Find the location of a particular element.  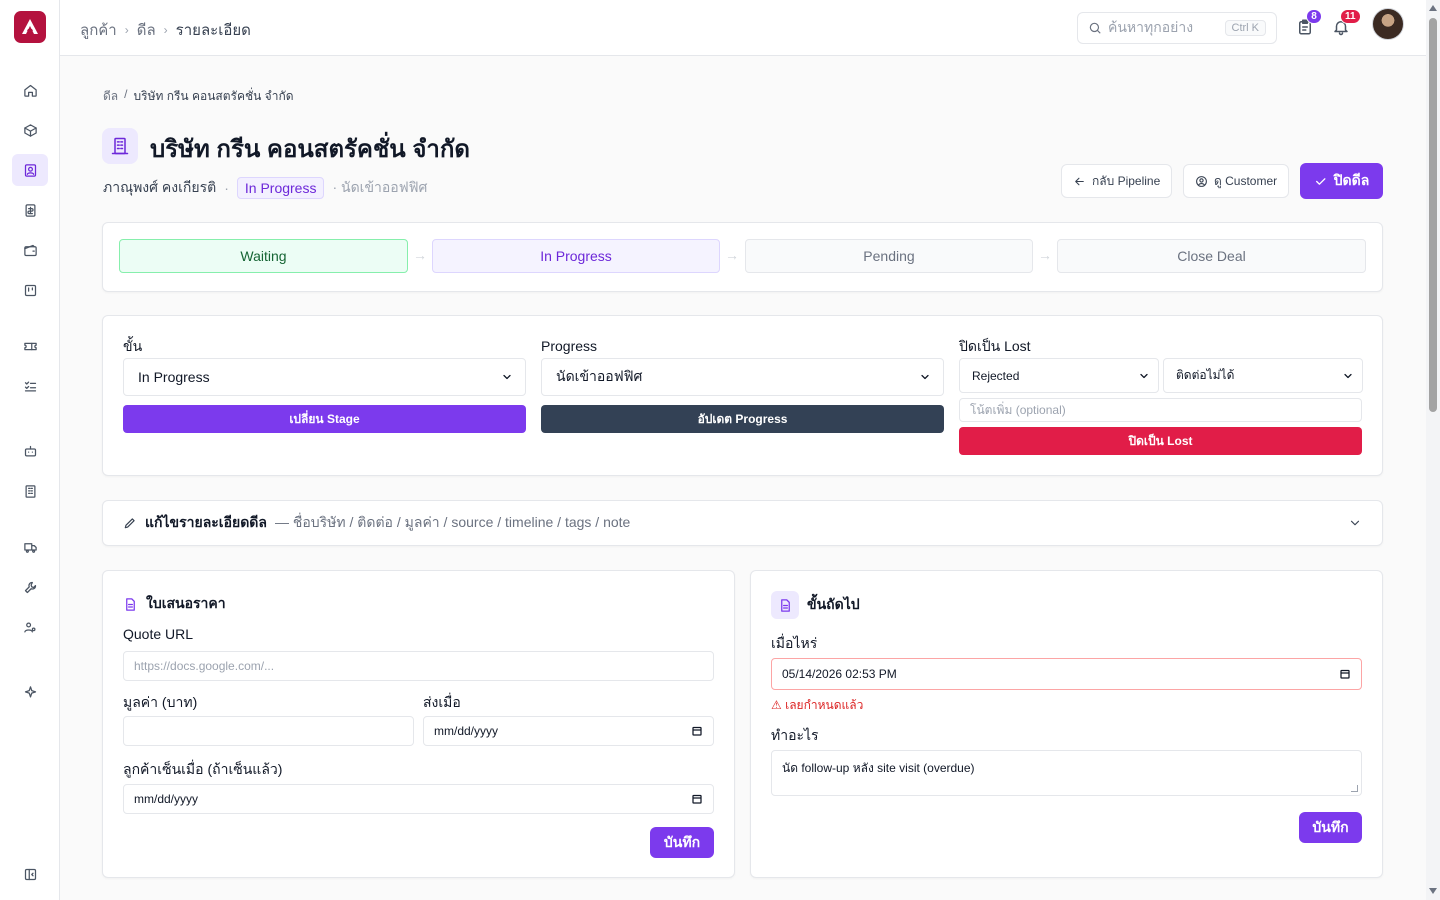

chevron-right-icon: › is located at coordinates (126, 30).